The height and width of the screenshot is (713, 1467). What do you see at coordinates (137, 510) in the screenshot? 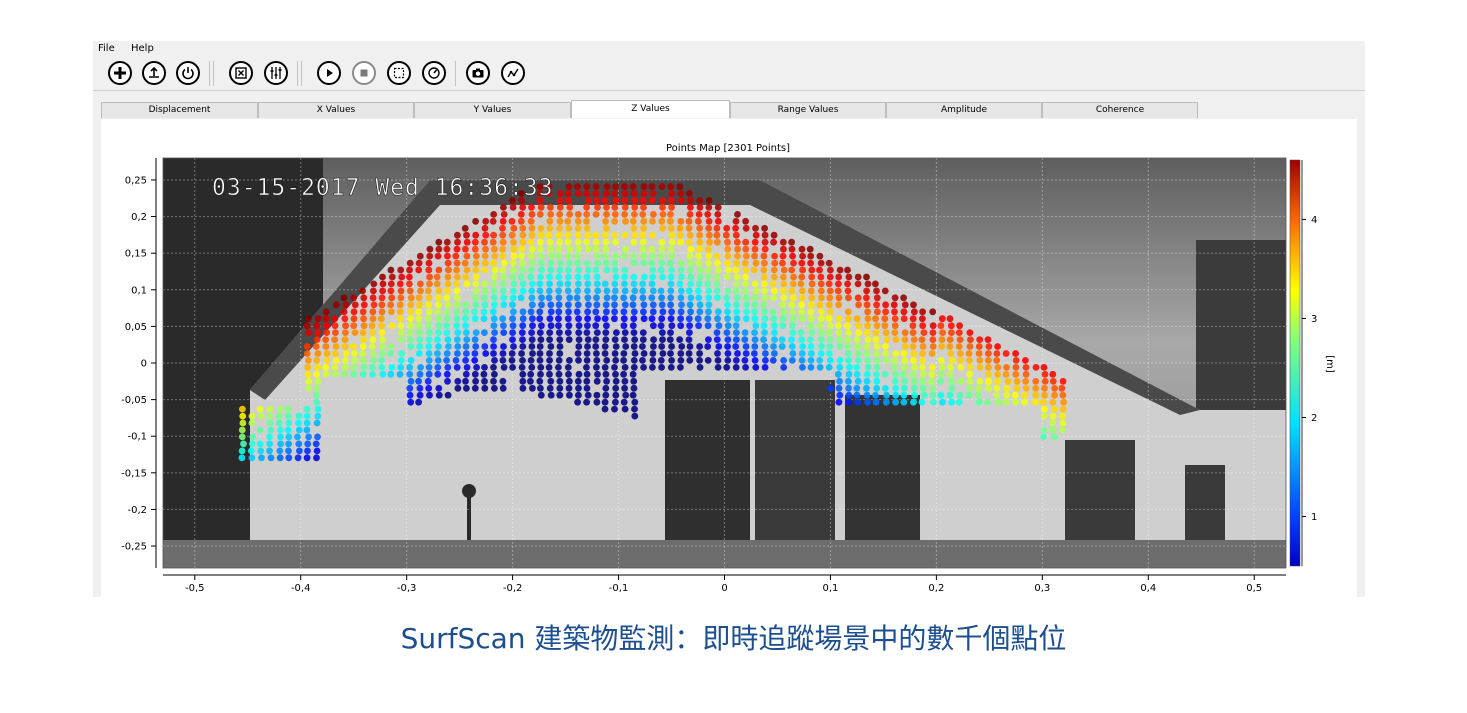
I see `y-tick-label: -0,2` at bounding box center [137, 510].